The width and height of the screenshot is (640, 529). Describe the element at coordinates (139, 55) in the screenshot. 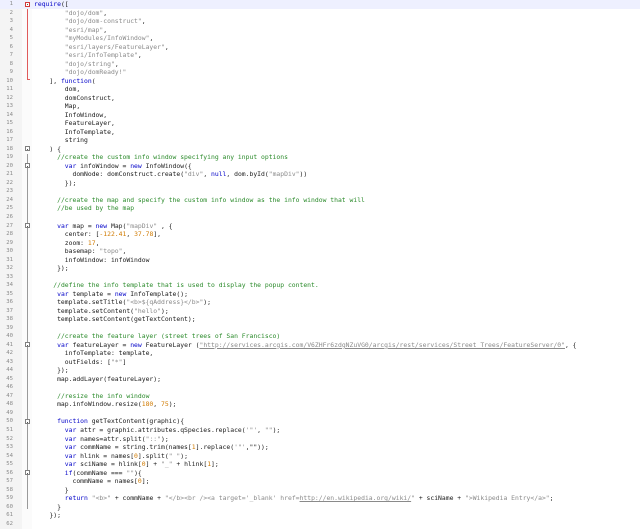

I see `code-token: ,` at that location.